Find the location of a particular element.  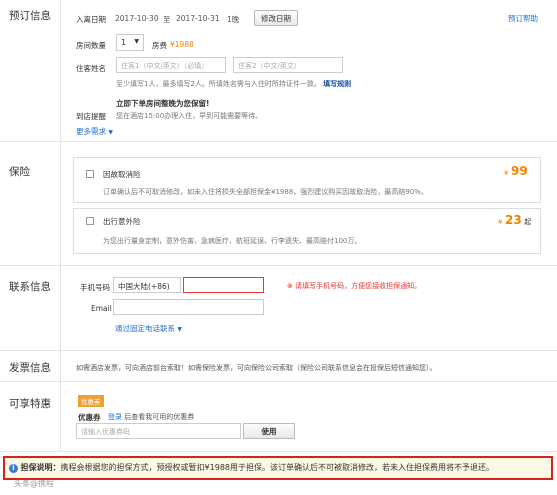

coupon-login-hint: 登录 后查看我可用的优惠券 is located at coordinates (151, 417).